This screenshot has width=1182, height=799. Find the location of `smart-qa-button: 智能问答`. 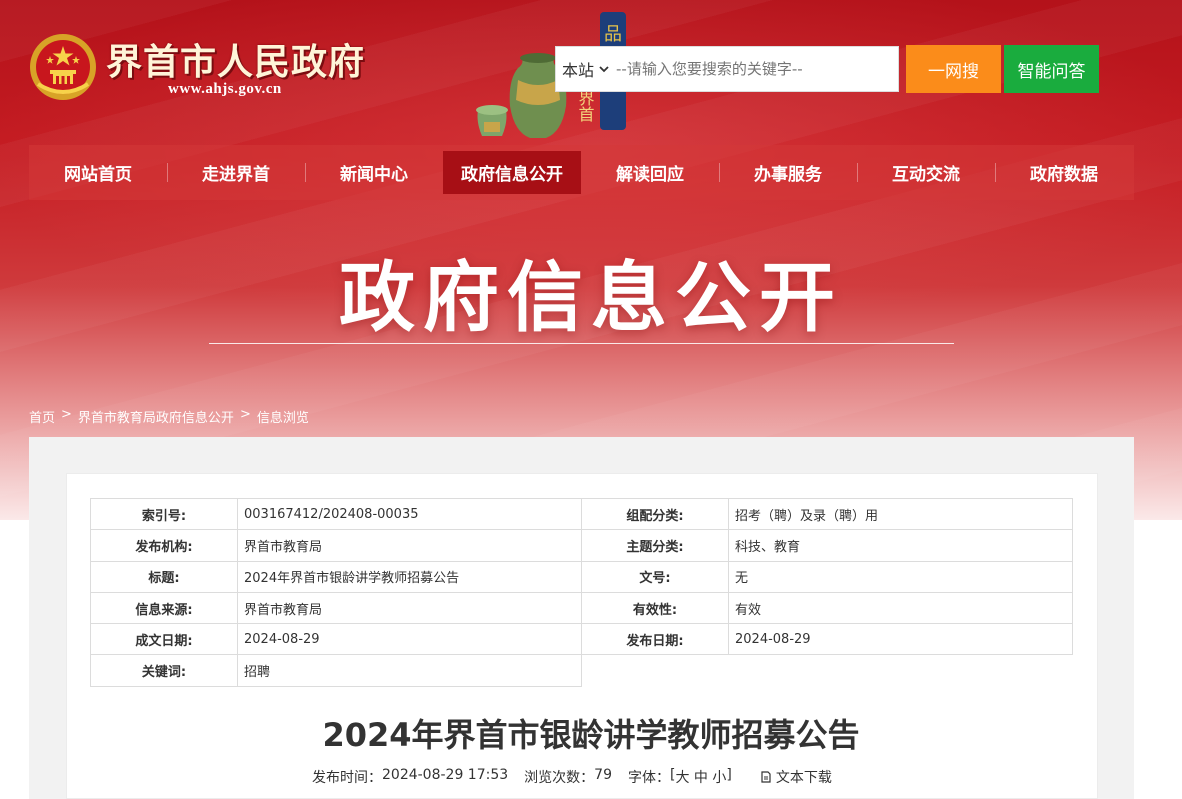

smart-qa-button: 智能问答 is located at coordinates (1051, 69).